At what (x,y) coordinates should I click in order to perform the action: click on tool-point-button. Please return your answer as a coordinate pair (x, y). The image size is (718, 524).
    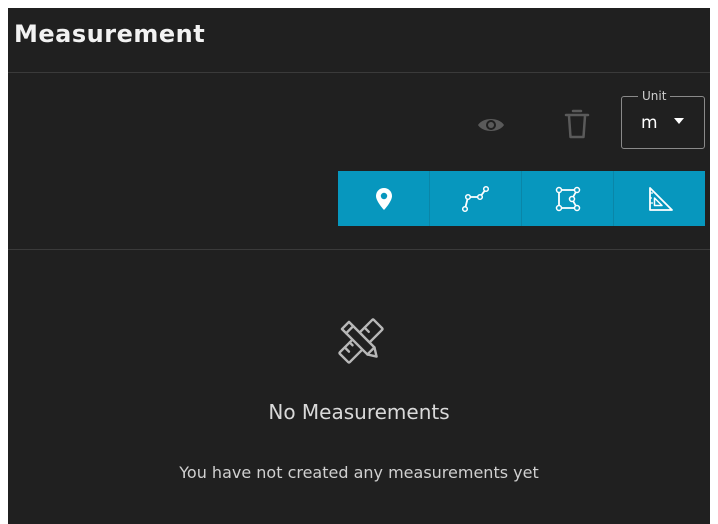
    Looking at the image, I should click on (384, 198).